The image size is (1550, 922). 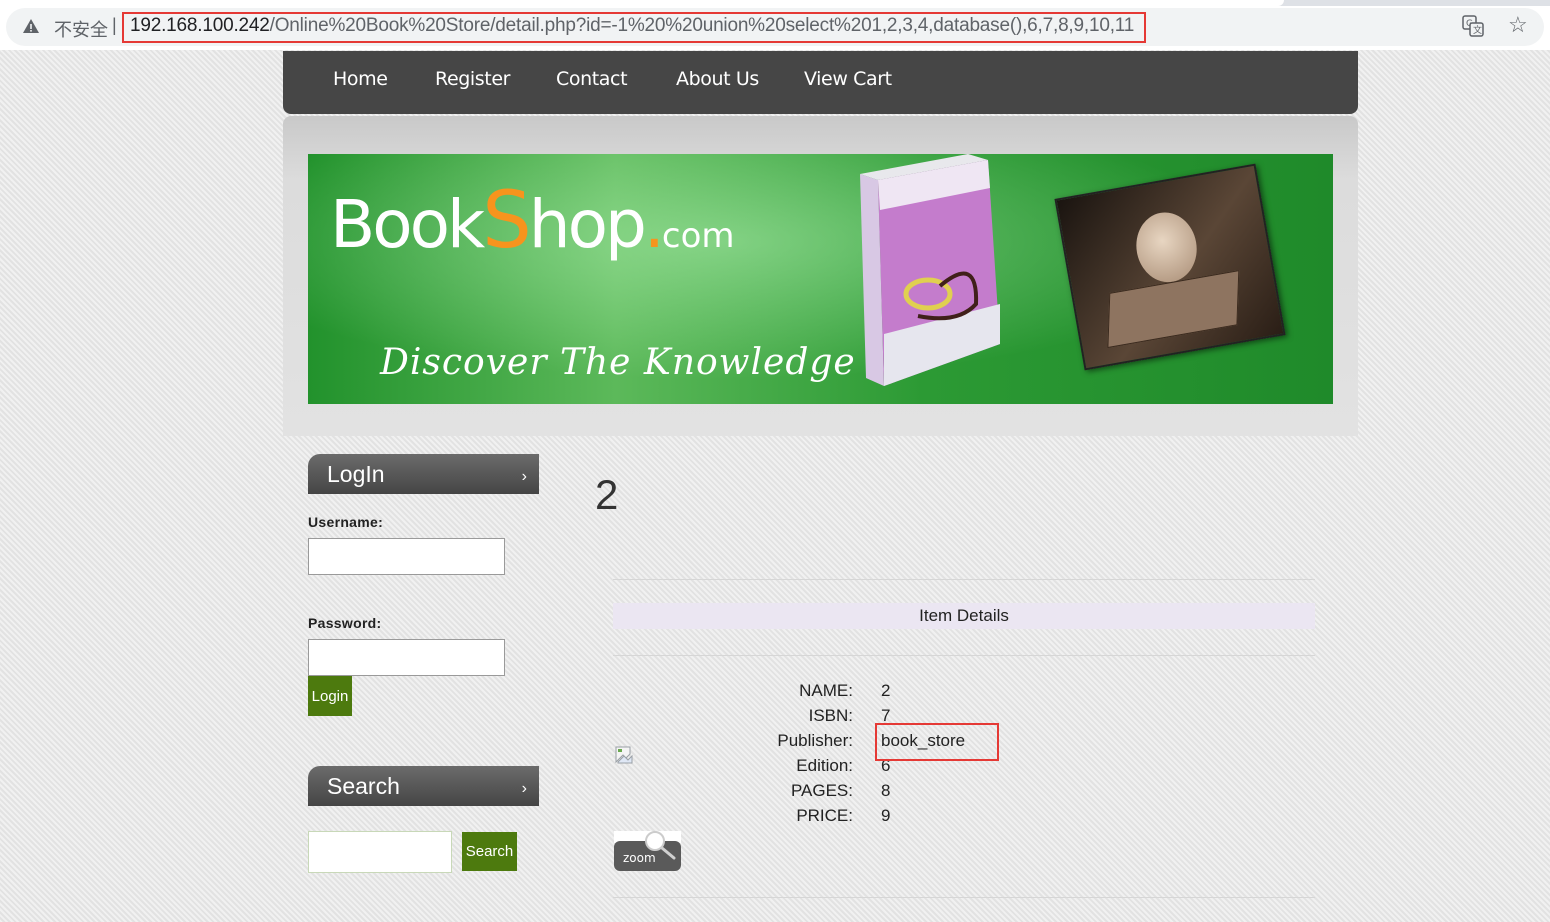 I want to click on detail-label: PRICE:, so click(x=824, y=815).